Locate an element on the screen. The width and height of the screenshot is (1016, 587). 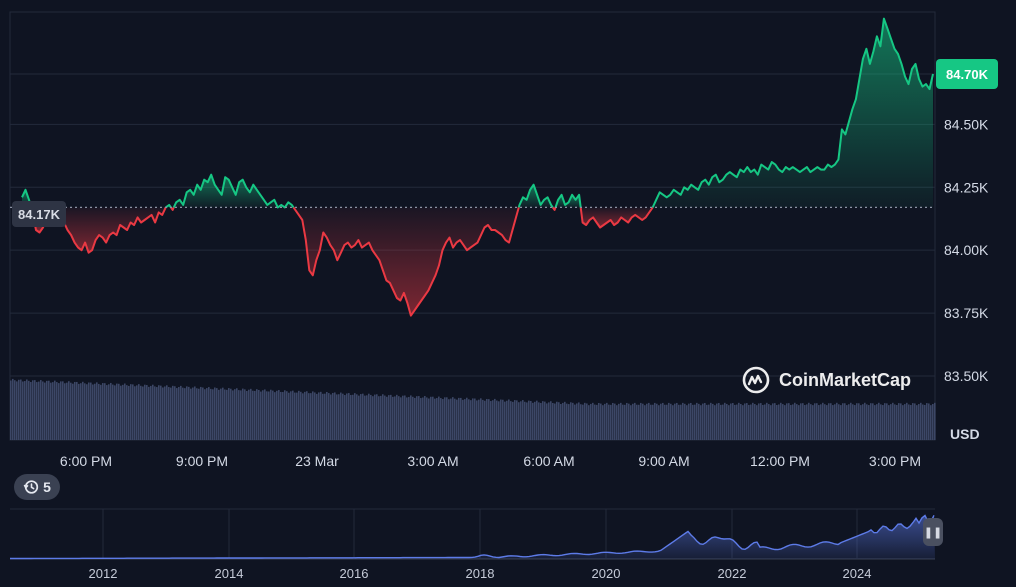
history-icon is located at coordinates (31, 487).